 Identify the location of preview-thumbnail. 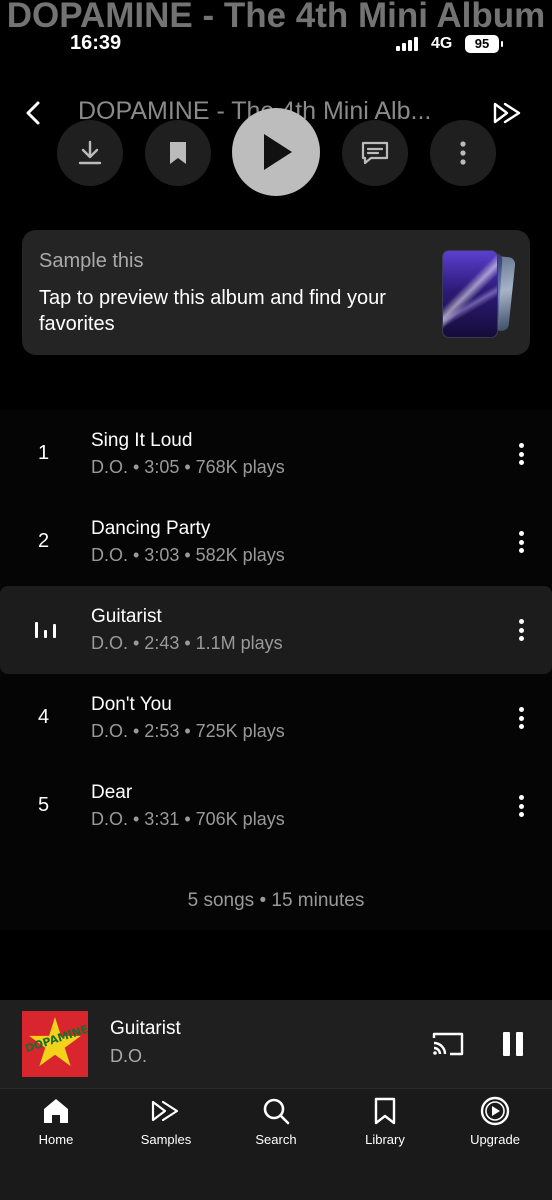
(470, 294).